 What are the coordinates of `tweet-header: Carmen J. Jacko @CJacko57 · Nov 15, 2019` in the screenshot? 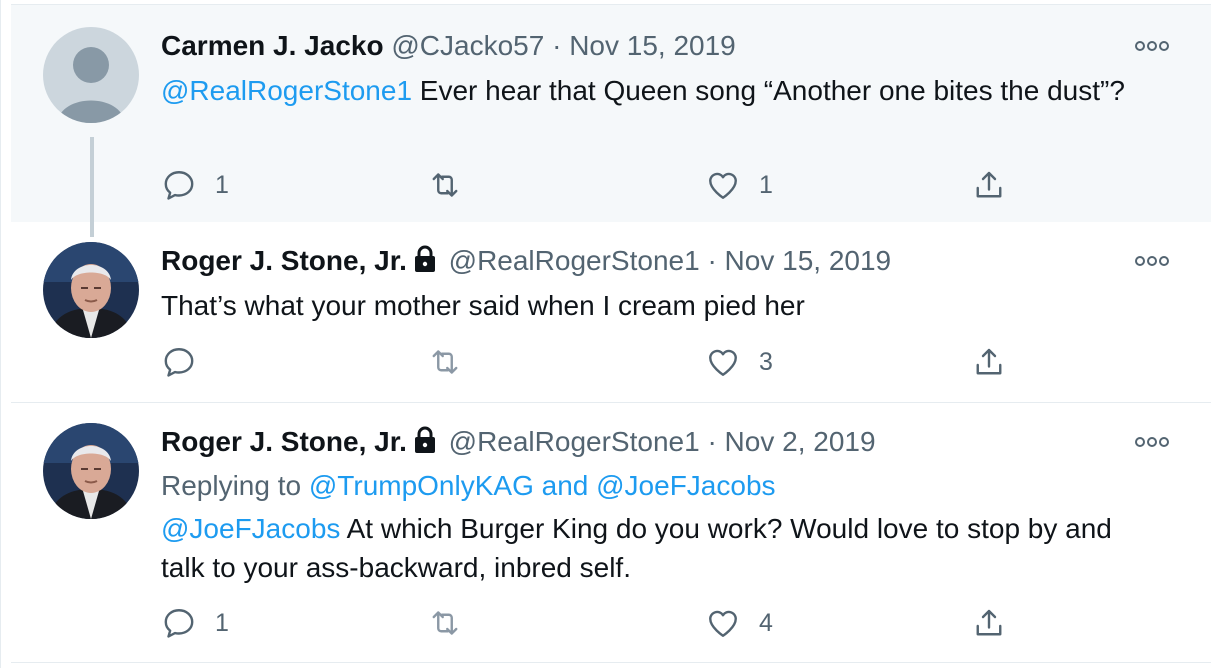 It's located at (448, 46).